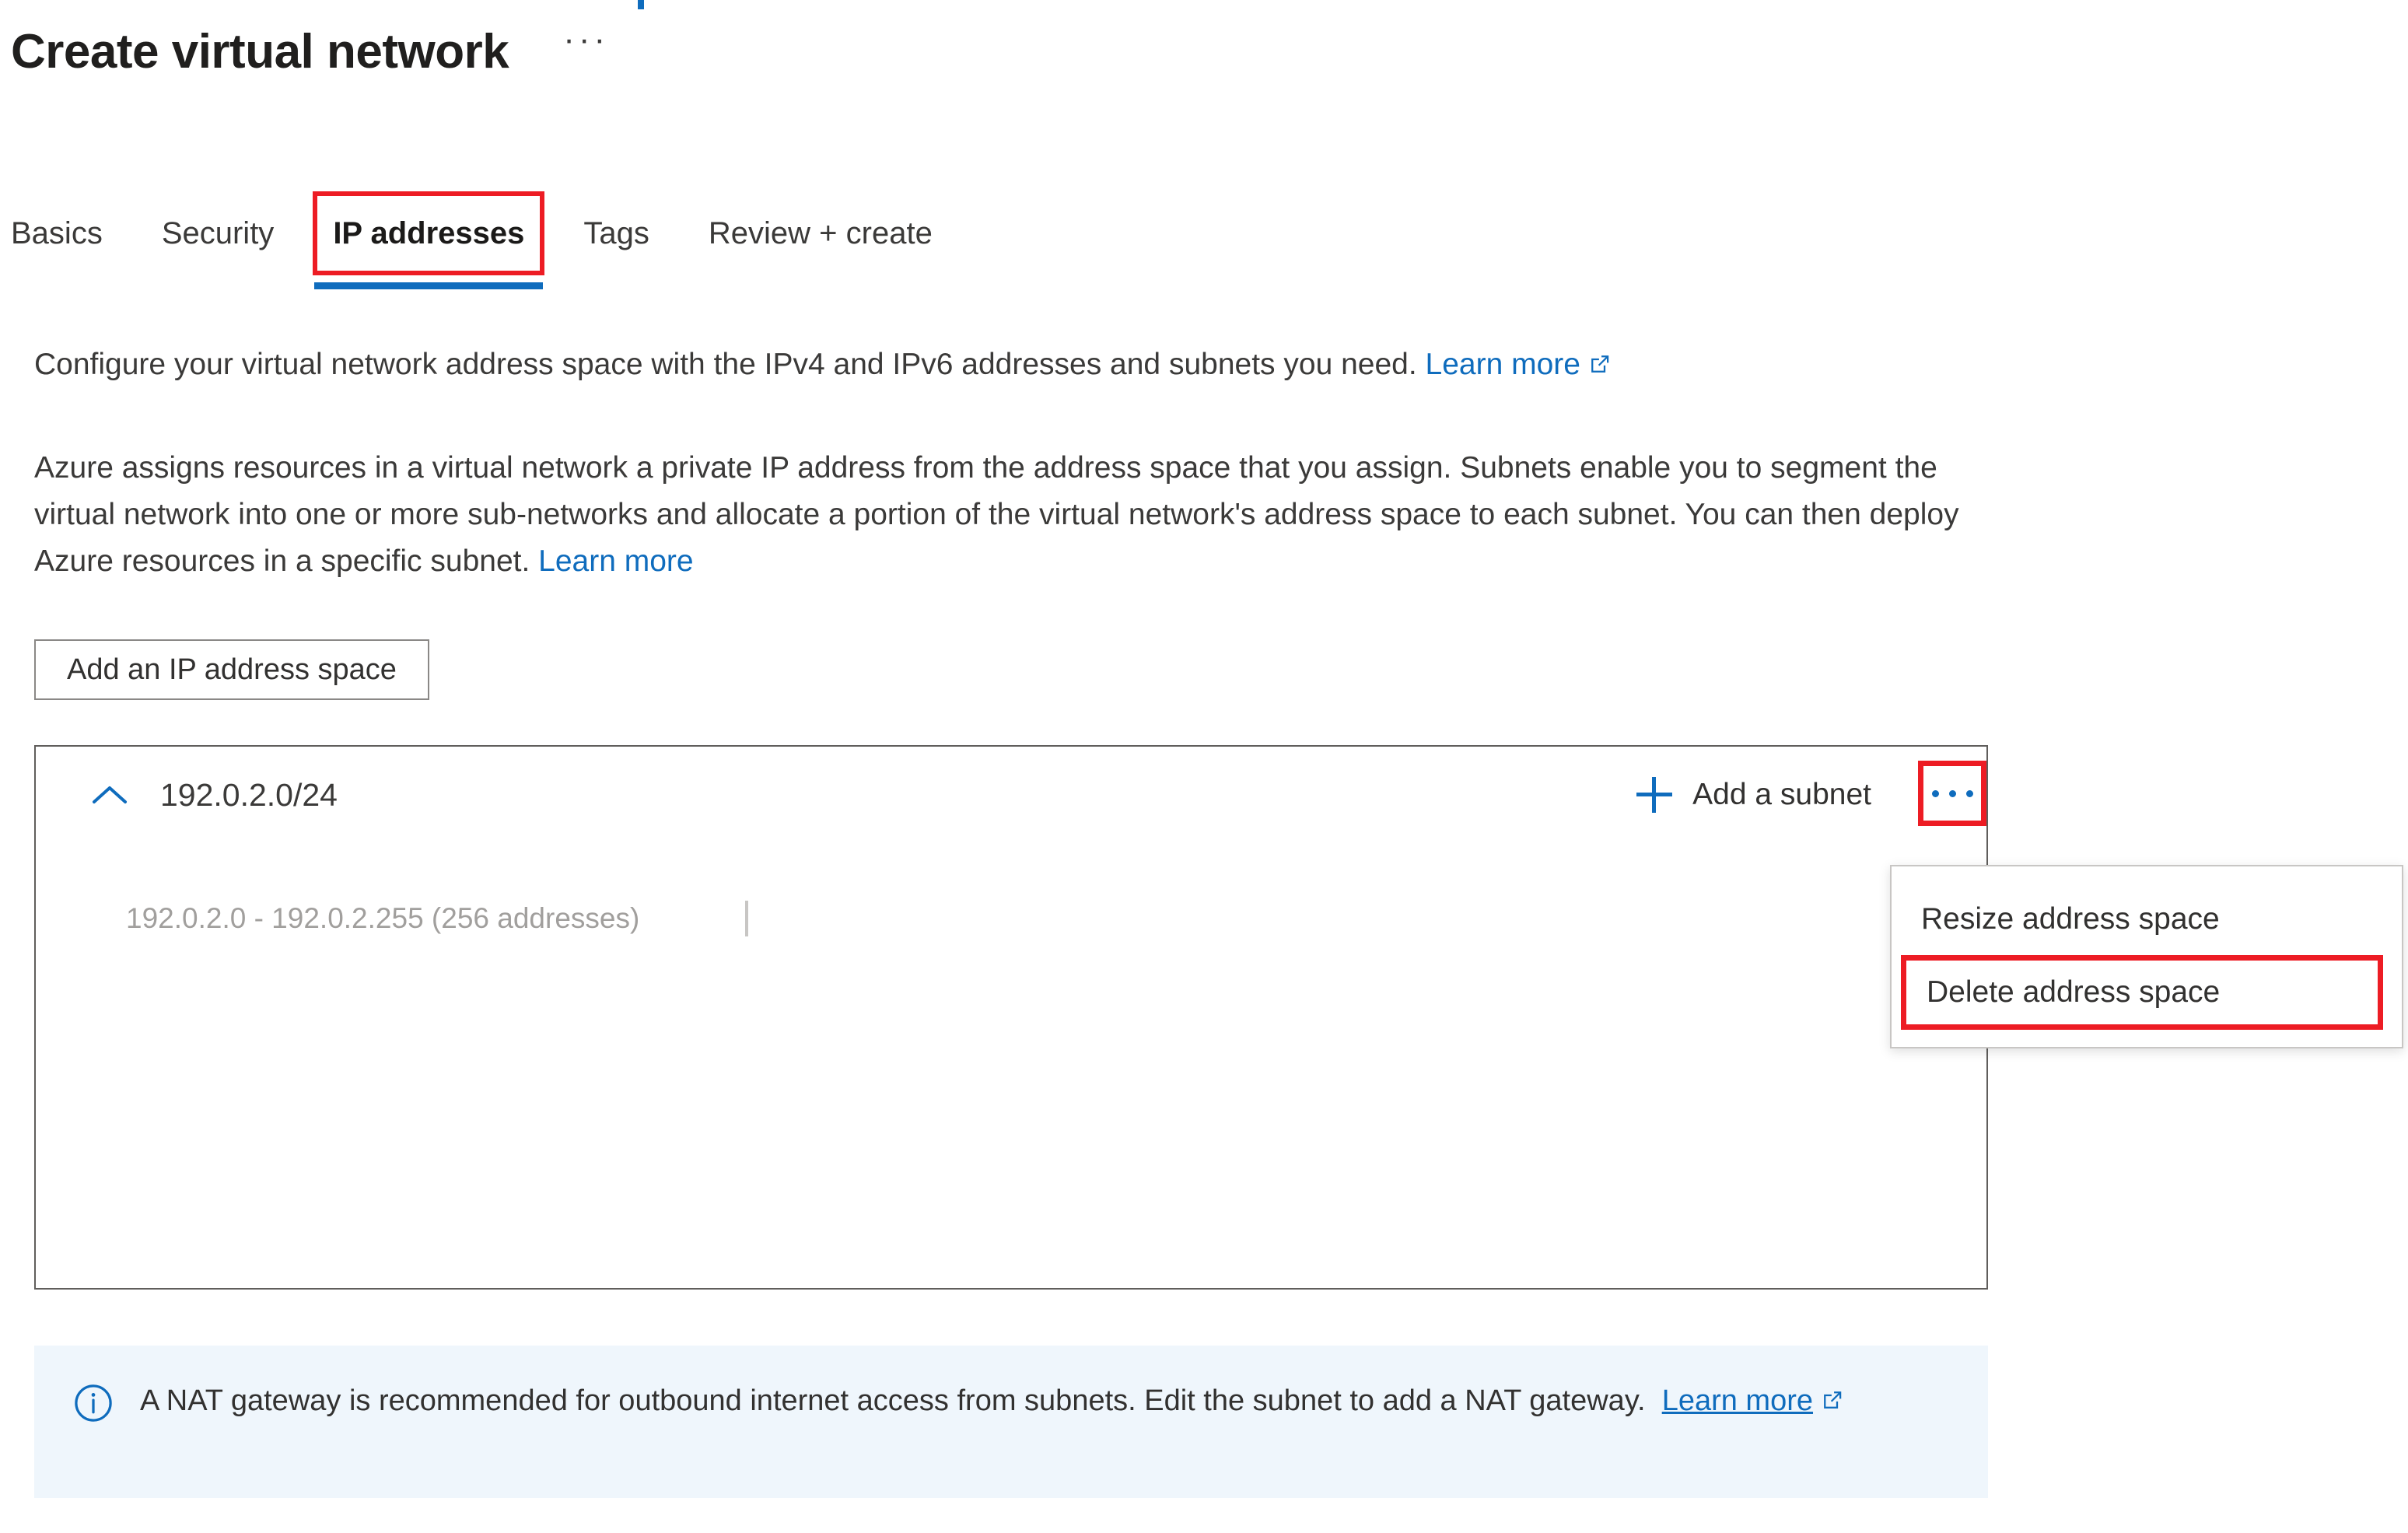 This screenshot has height=1533, width=2408. I want to click on add-a-subnet-label: Add a subnet, so click(1781, 795).